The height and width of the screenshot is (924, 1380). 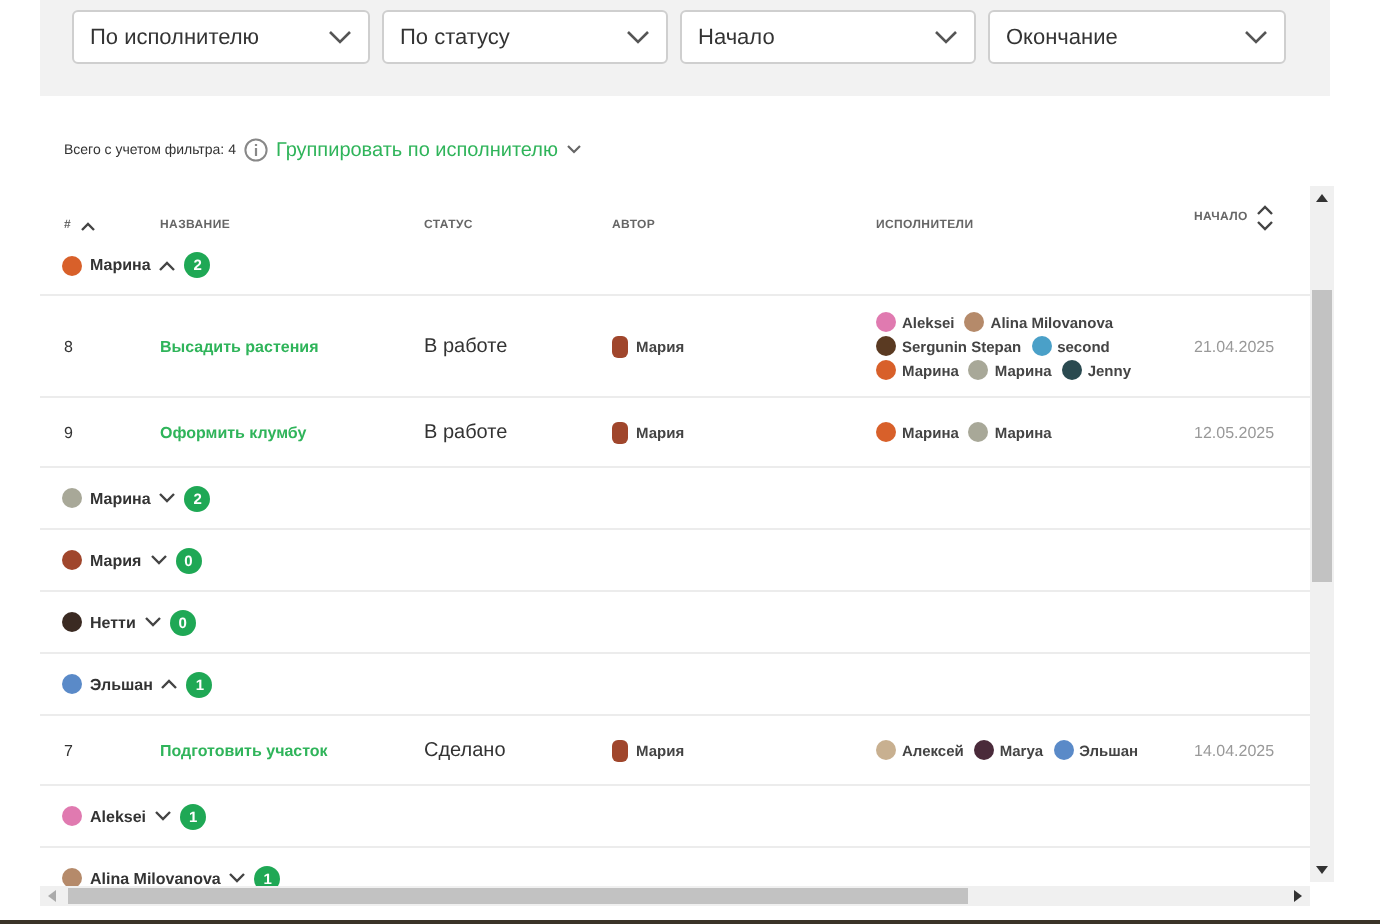 What do you see at coordinates (1322, 198) in the screenshot?
I see `scroll-up-icon` at bounding box center [1322, 198].